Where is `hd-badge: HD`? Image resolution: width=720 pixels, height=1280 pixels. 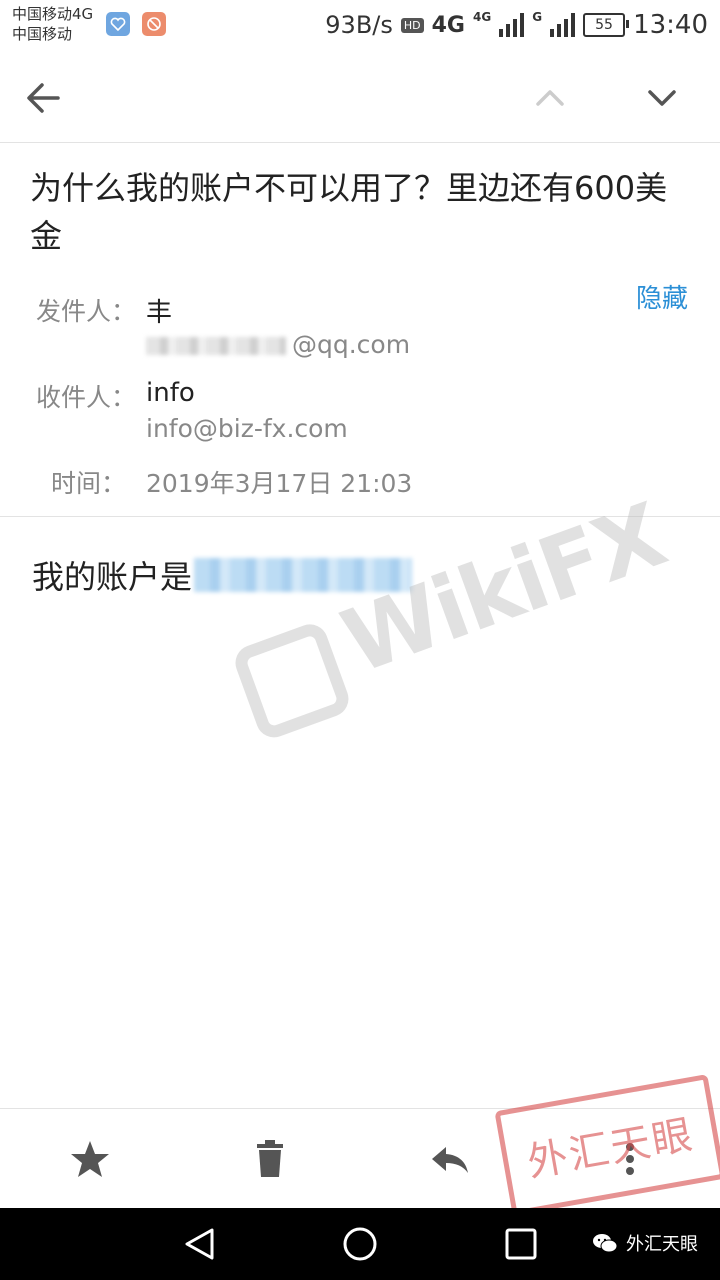 hd-badge: HD is located at coordinates (412, 25).